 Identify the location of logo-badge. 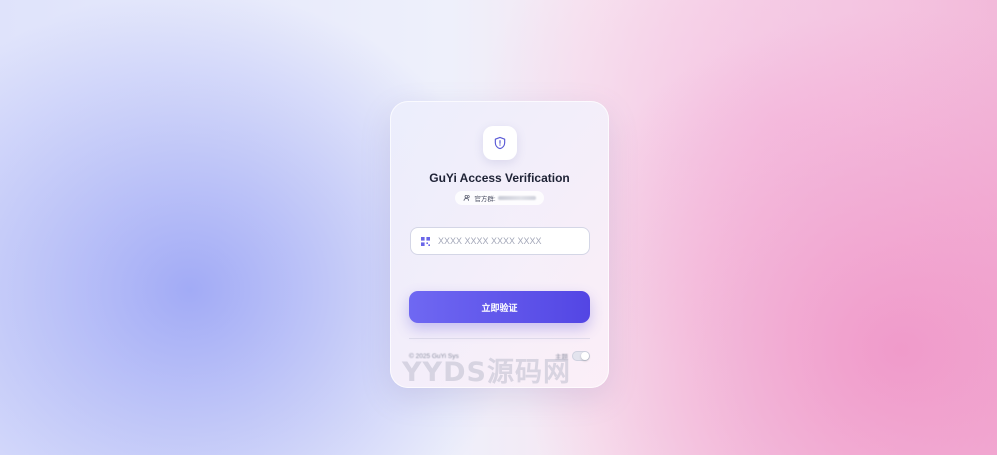
(500, 143).